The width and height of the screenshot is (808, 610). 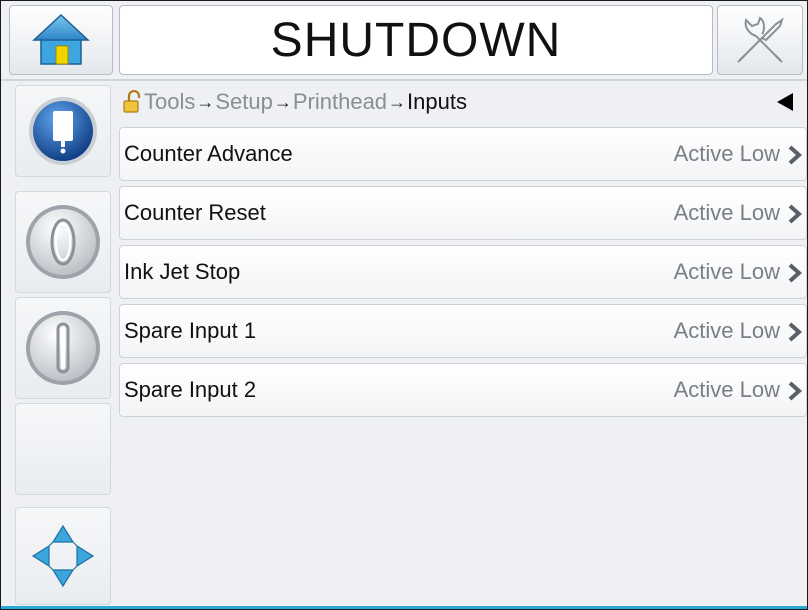 I want to click on breadcrumb-printhead: Printhead, so click(x=340, y=102).